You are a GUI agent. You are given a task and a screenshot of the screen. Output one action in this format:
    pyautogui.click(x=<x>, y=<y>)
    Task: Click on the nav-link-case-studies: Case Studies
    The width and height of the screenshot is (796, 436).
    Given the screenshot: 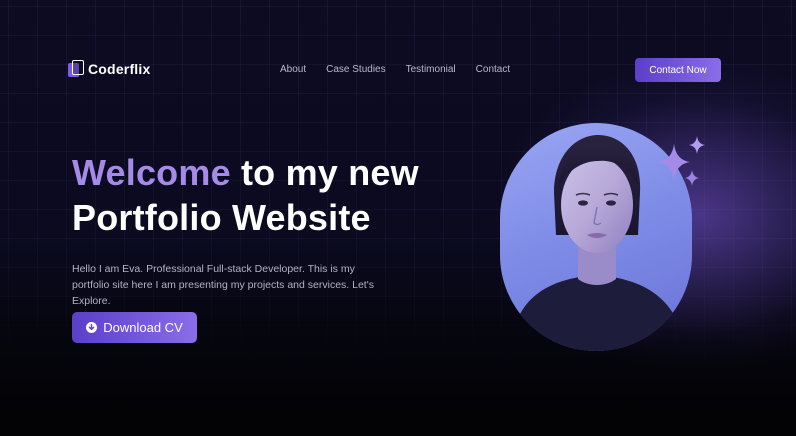 What is the action you would take?
    pyautogui.click(x=355, y=69)
    